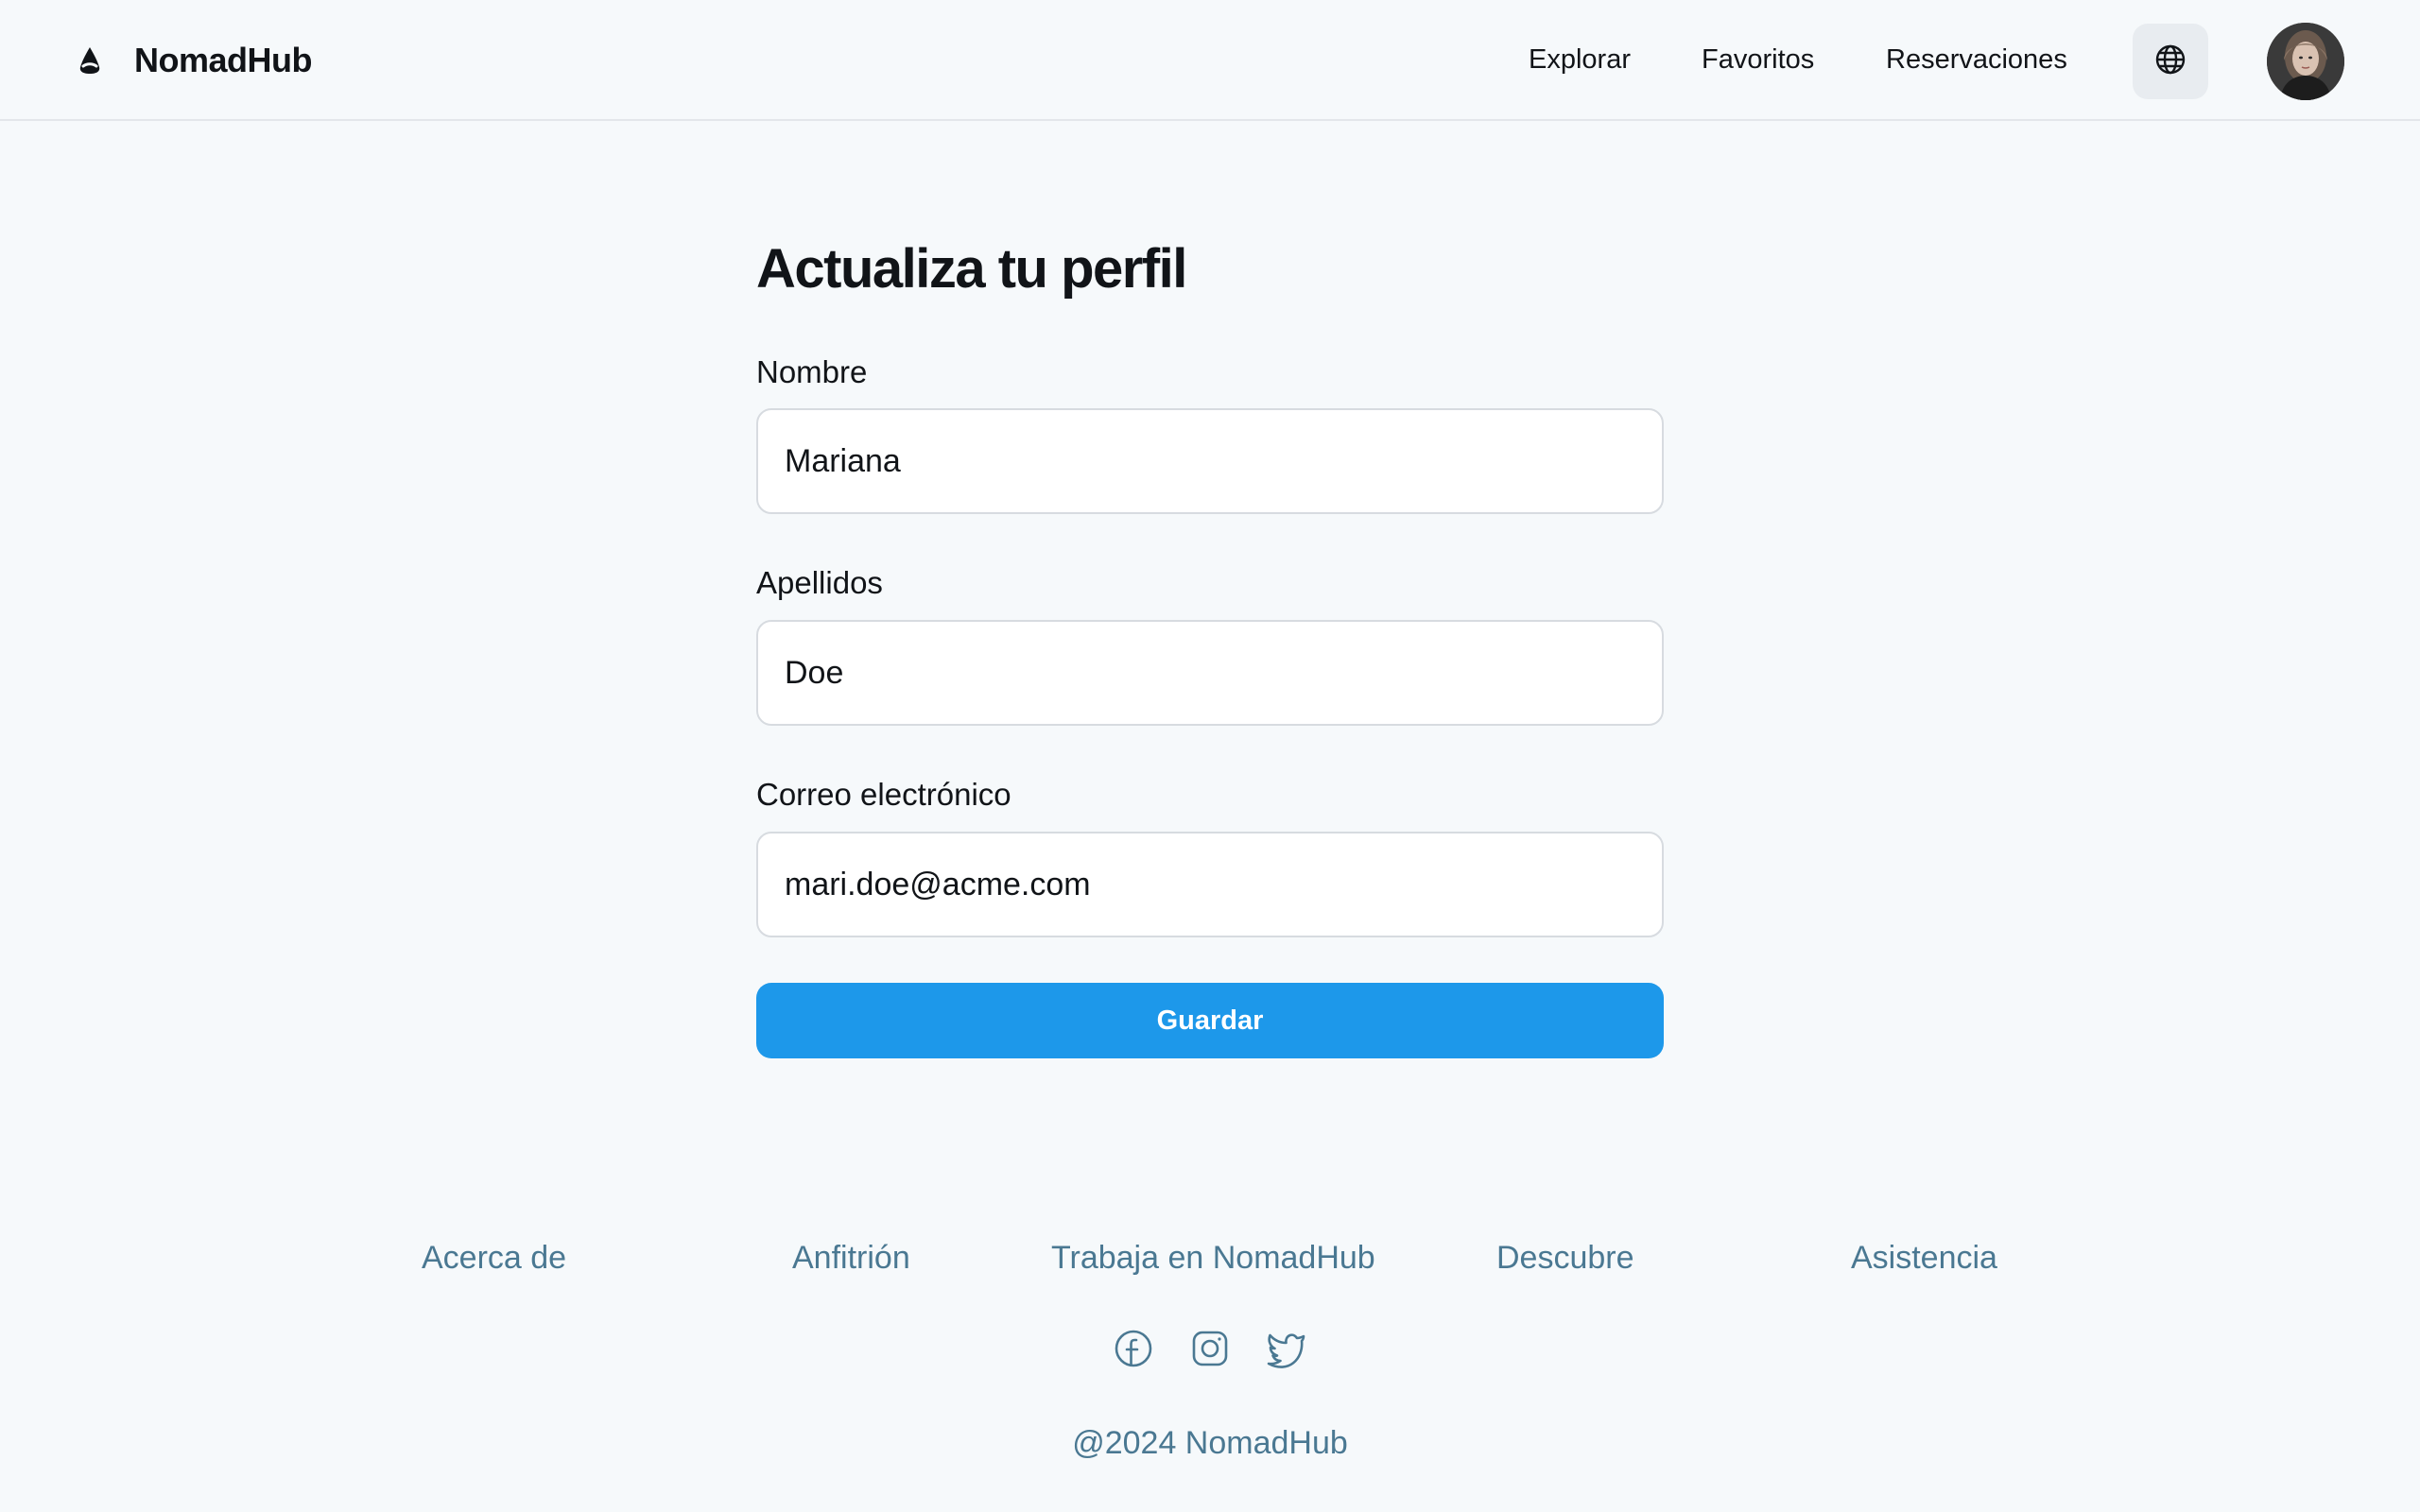  I want to click on nav-link-favoritos: Favoritos, so click(1758, 60).